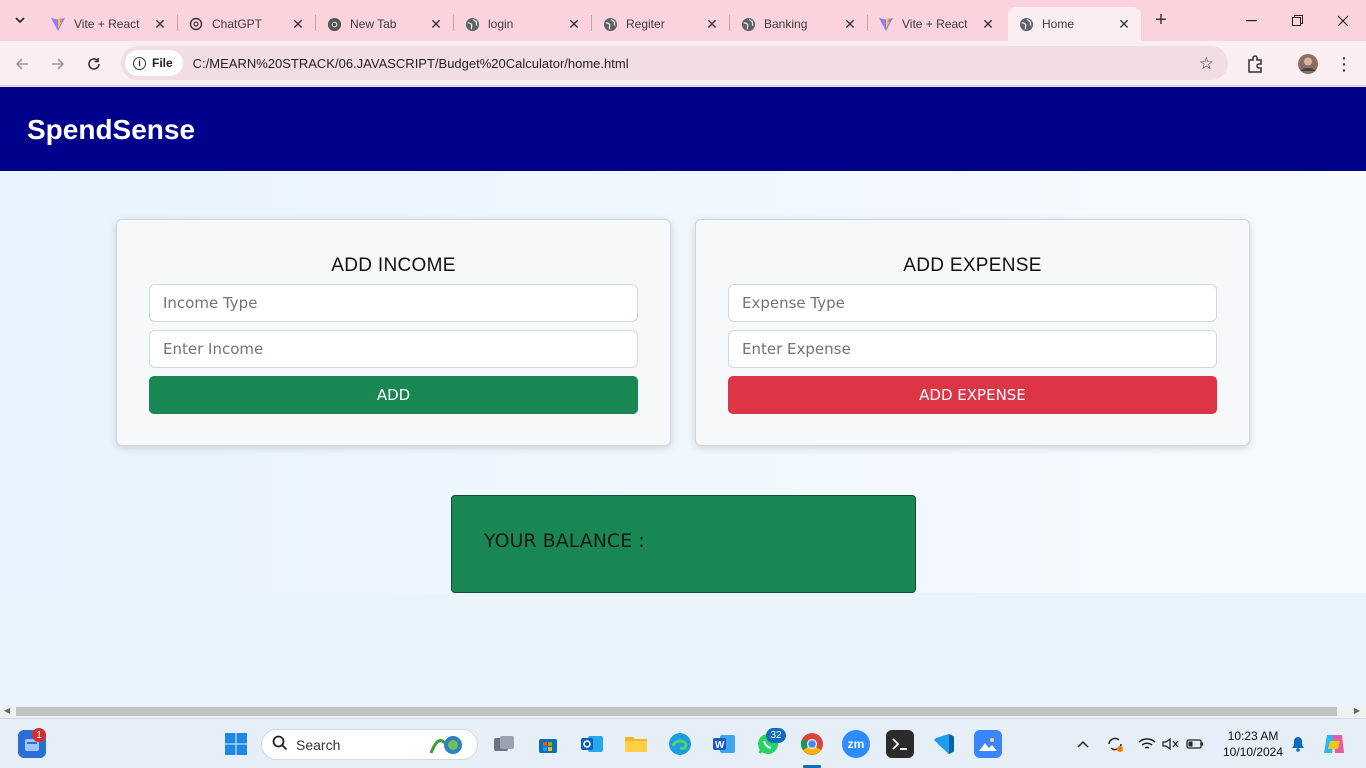  What do you see at coordinates (393, 349) in the screenshot?
I see `income-amount-input: Enter Income` at bounding box center [393, 349].